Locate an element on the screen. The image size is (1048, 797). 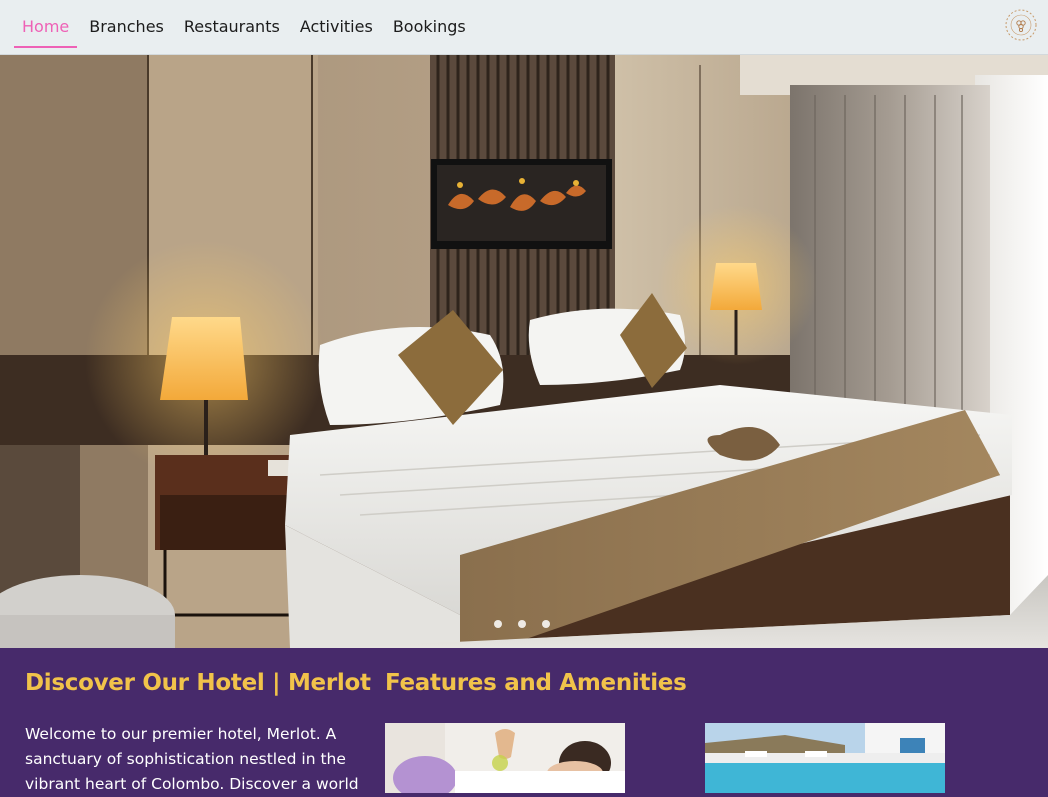
nav-activities: Activities is located at coordinates (336, 26).